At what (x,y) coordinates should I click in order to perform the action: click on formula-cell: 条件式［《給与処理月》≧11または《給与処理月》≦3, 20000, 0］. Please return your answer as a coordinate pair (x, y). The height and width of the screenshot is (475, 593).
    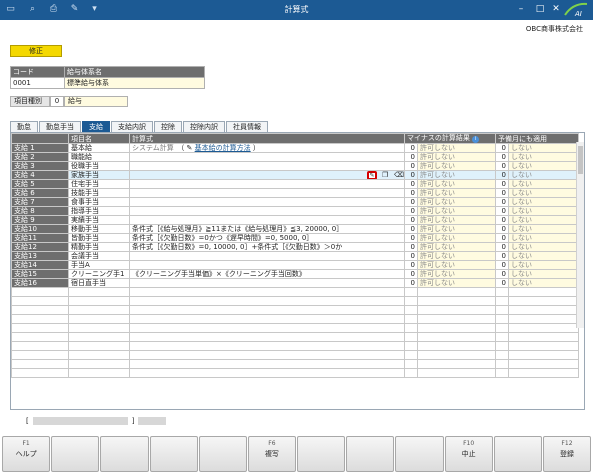
    Looking at the image, I should click on (267, 229).